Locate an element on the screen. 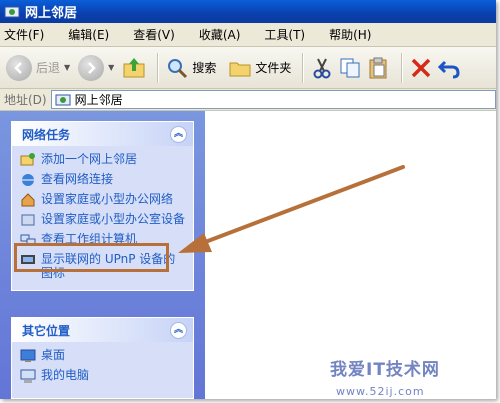 This screenshot has width=500, height=403. place-label: 我的电脑 is located at coordinates (65, 375).